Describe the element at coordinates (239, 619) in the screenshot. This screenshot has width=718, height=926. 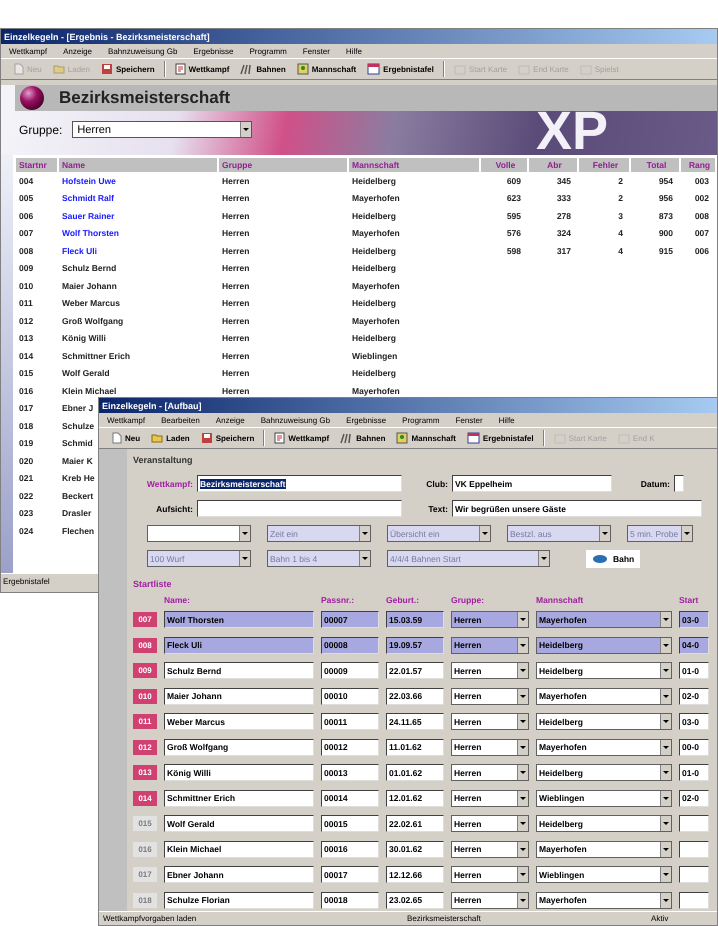
I see `input-field: Wolf Thorsten` at that location.